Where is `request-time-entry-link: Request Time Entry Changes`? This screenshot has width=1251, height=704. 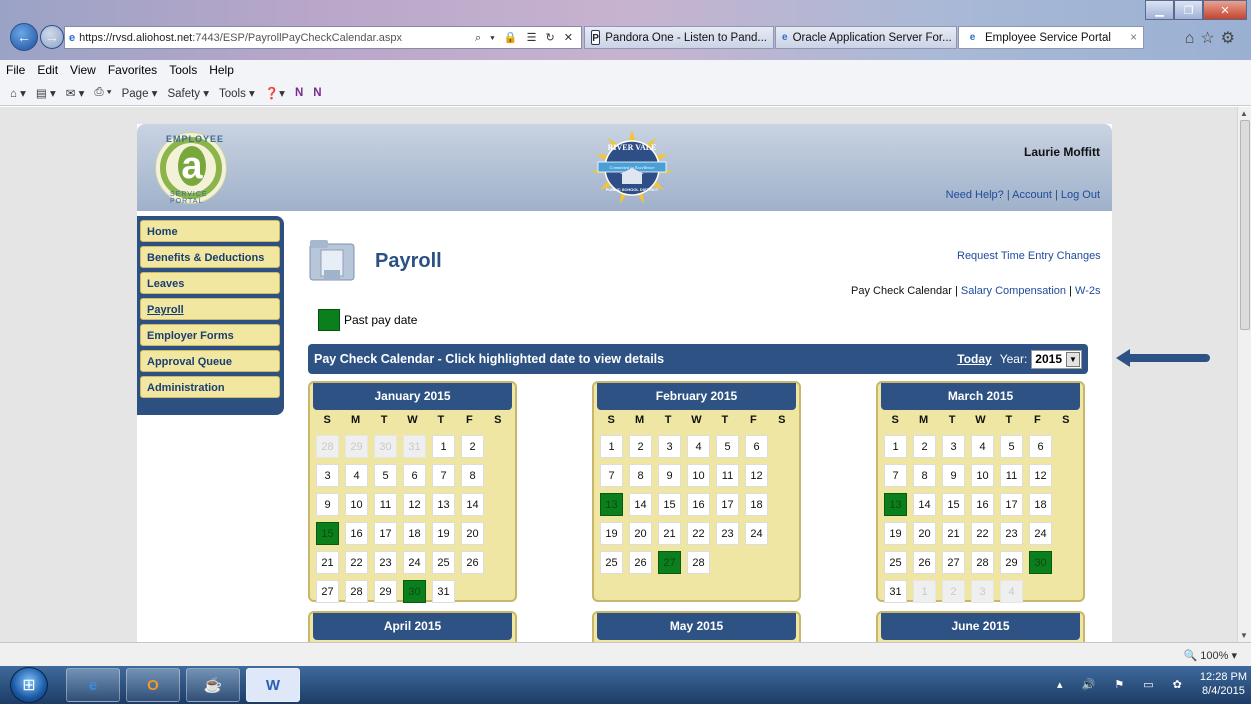
request-time-entry-link: Request Time Entry Changes is located at coordinates (1029, 256).